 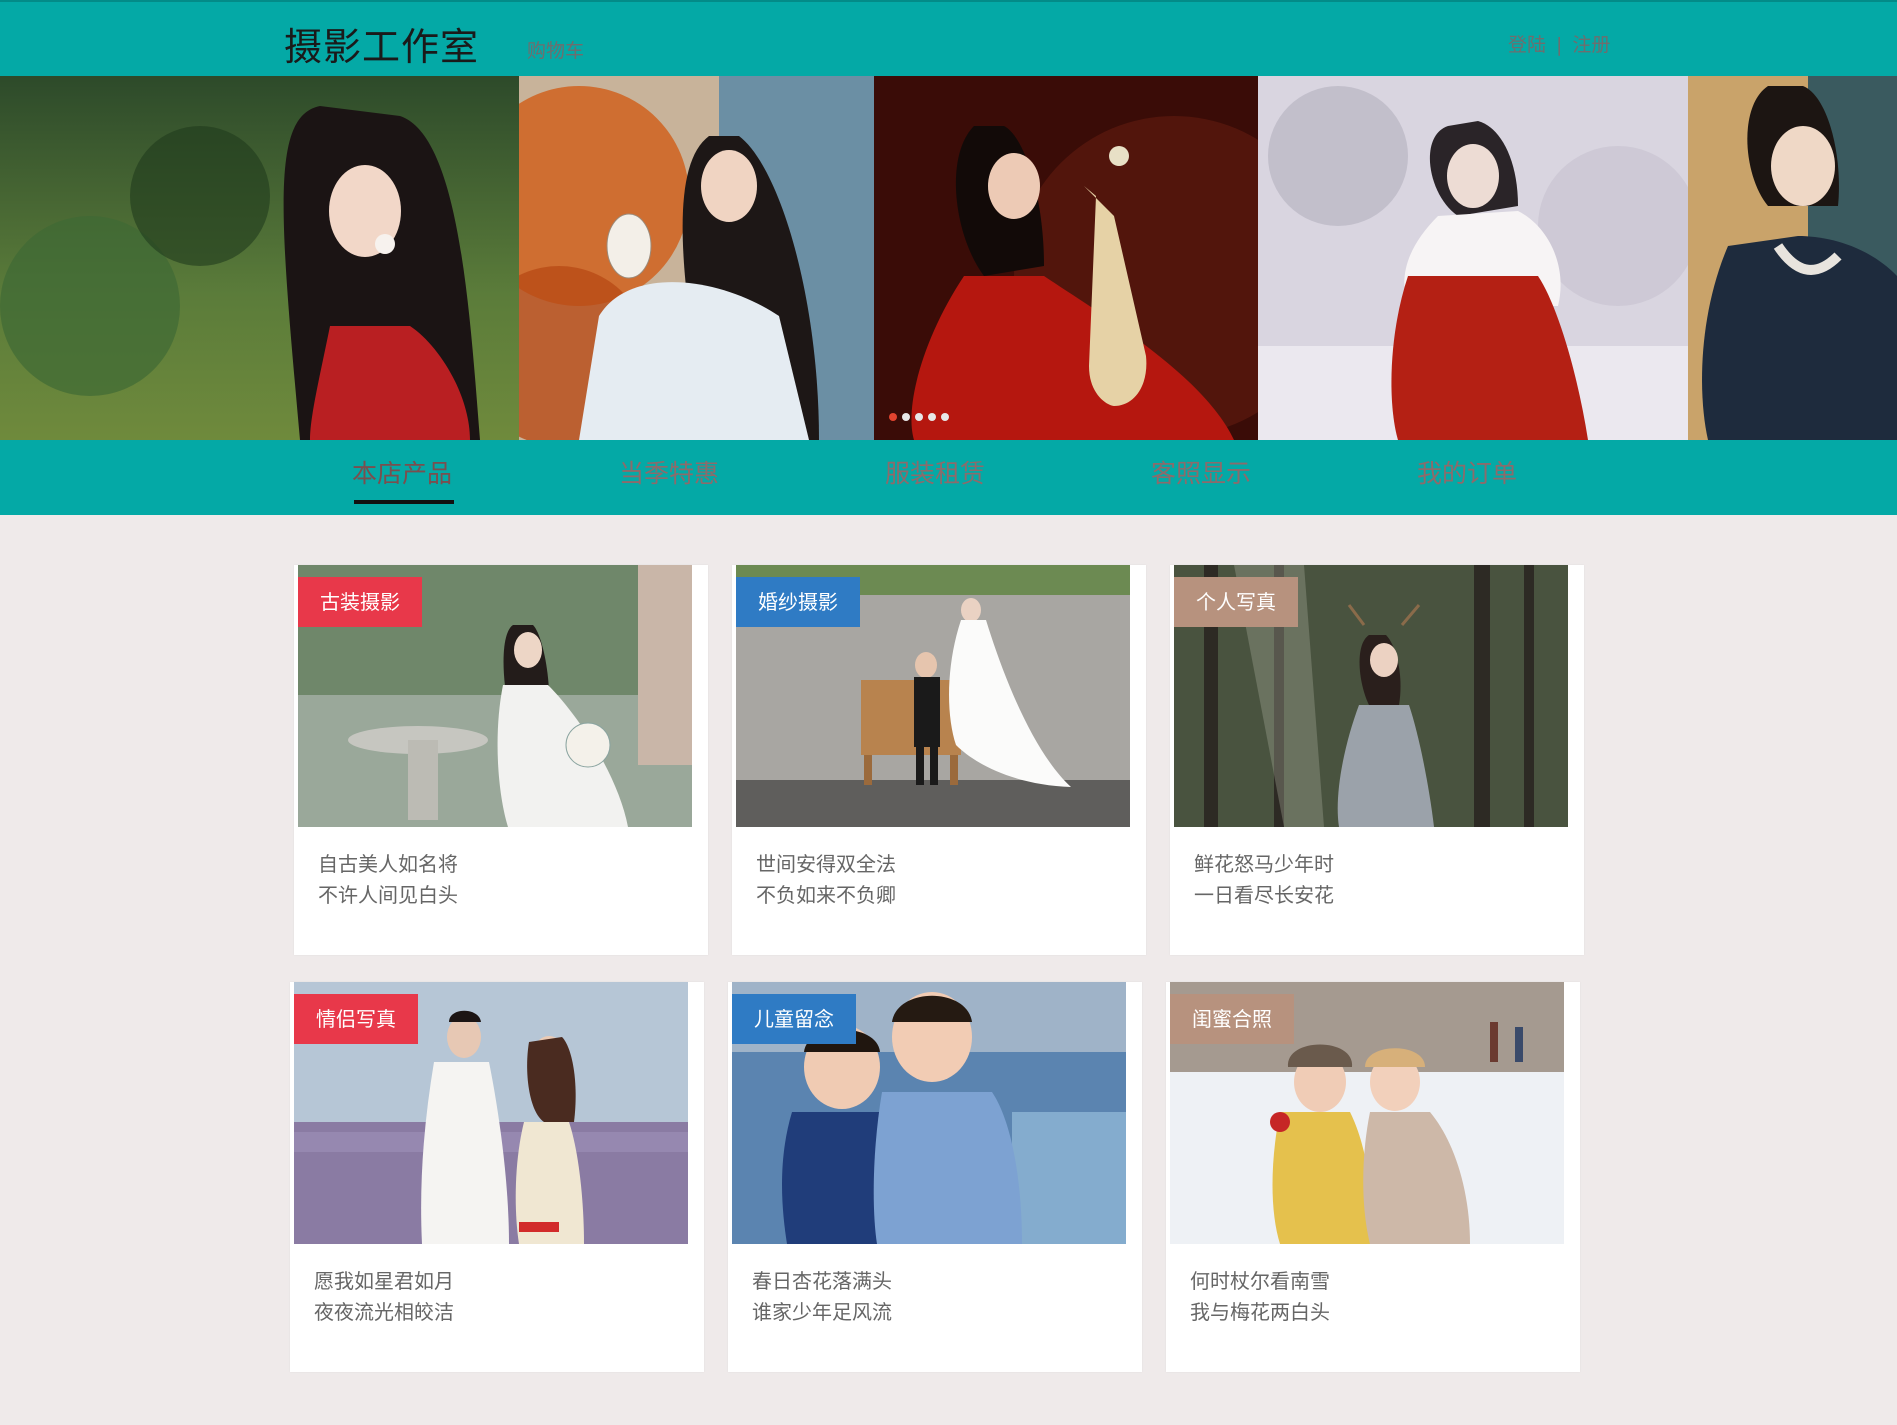 I want to click on category-tag: 儿童留念, so click(x=794, y=1019).